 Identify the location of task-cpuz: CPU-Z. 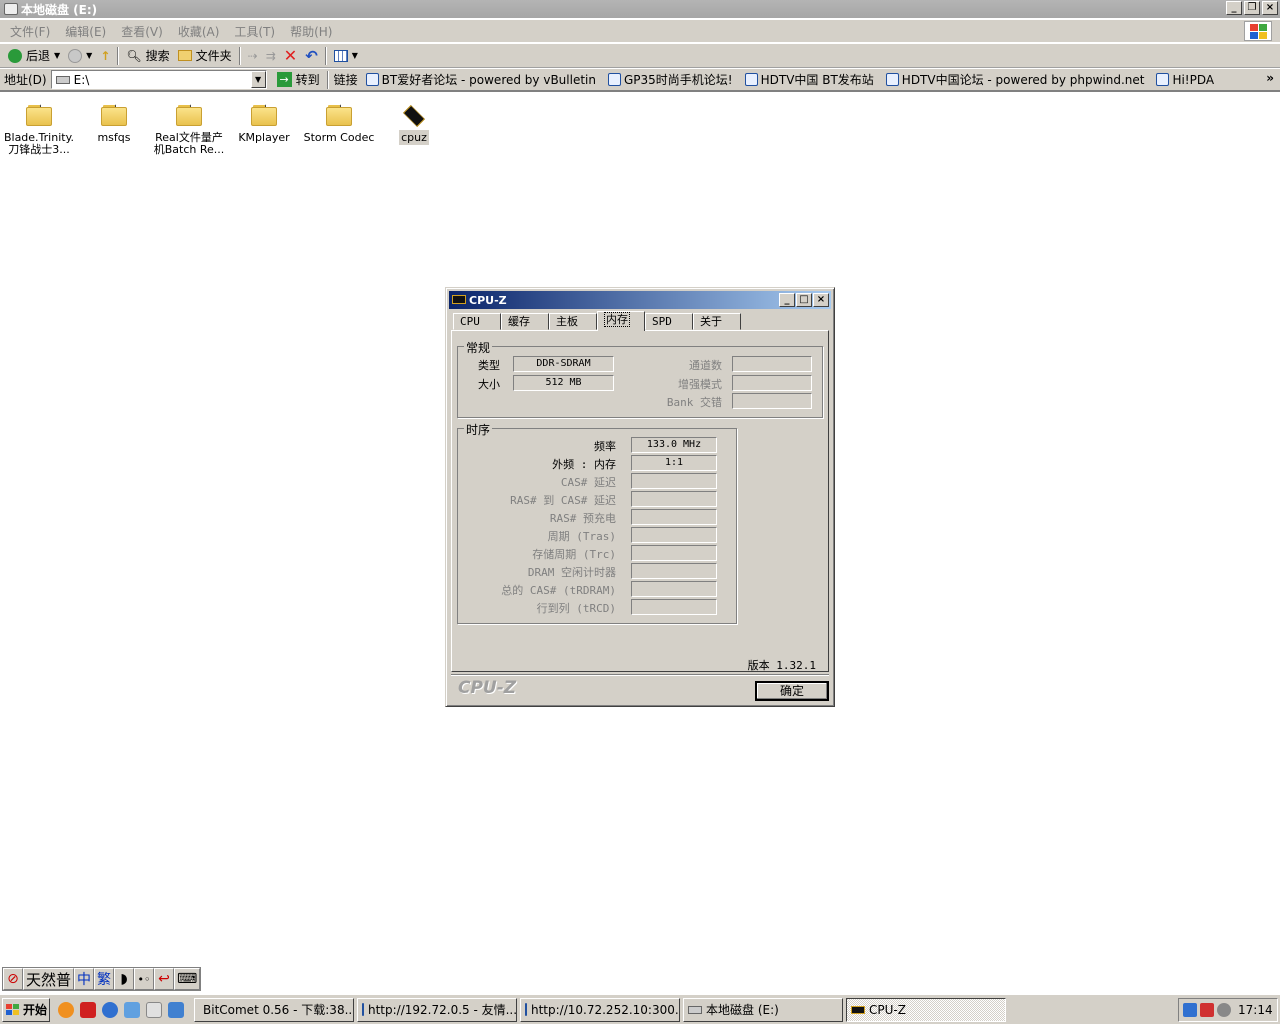
(926, 1009).